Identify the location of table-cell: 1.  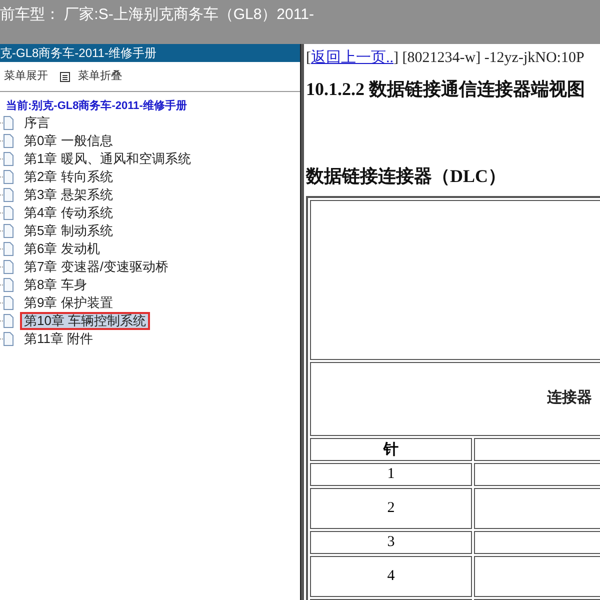
(391, 474).